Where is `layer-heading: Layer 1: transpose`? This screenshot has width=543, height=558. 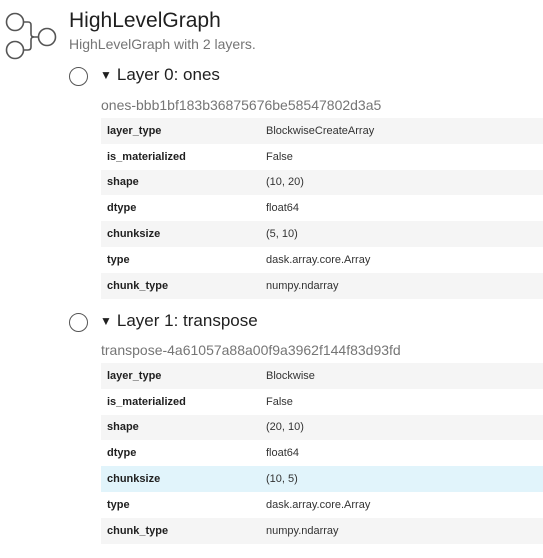
layer-heading: Layer 1: transpose is located at coordinates (187, 320).